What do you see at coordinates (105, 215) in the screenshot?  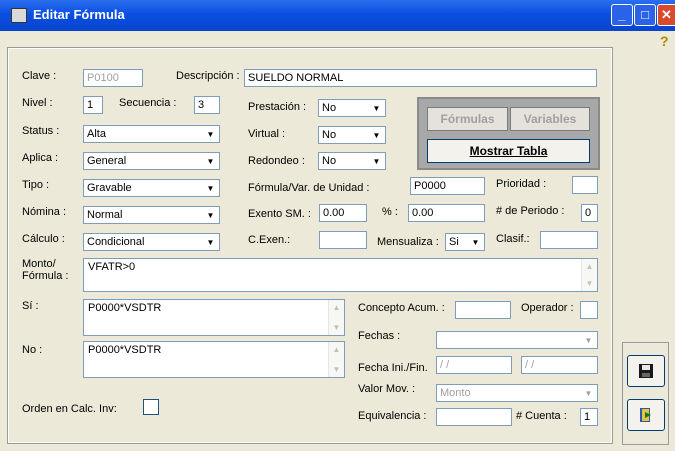 I see `nomina-value: Normal` at bounding box center [105, 215].